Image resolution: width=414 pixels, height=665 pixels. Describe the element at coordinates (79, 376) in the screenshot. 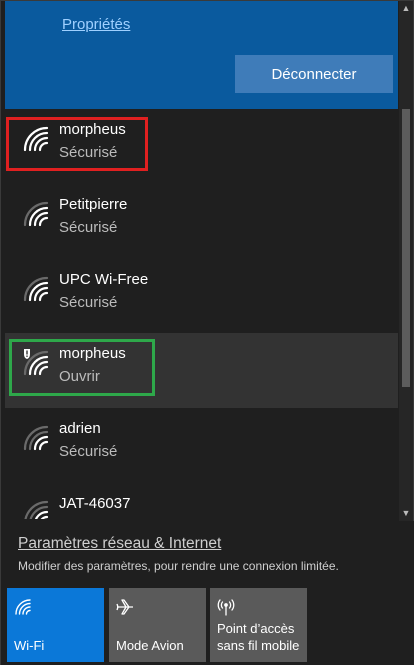

I see `network-status: Ouvrir` at that location.